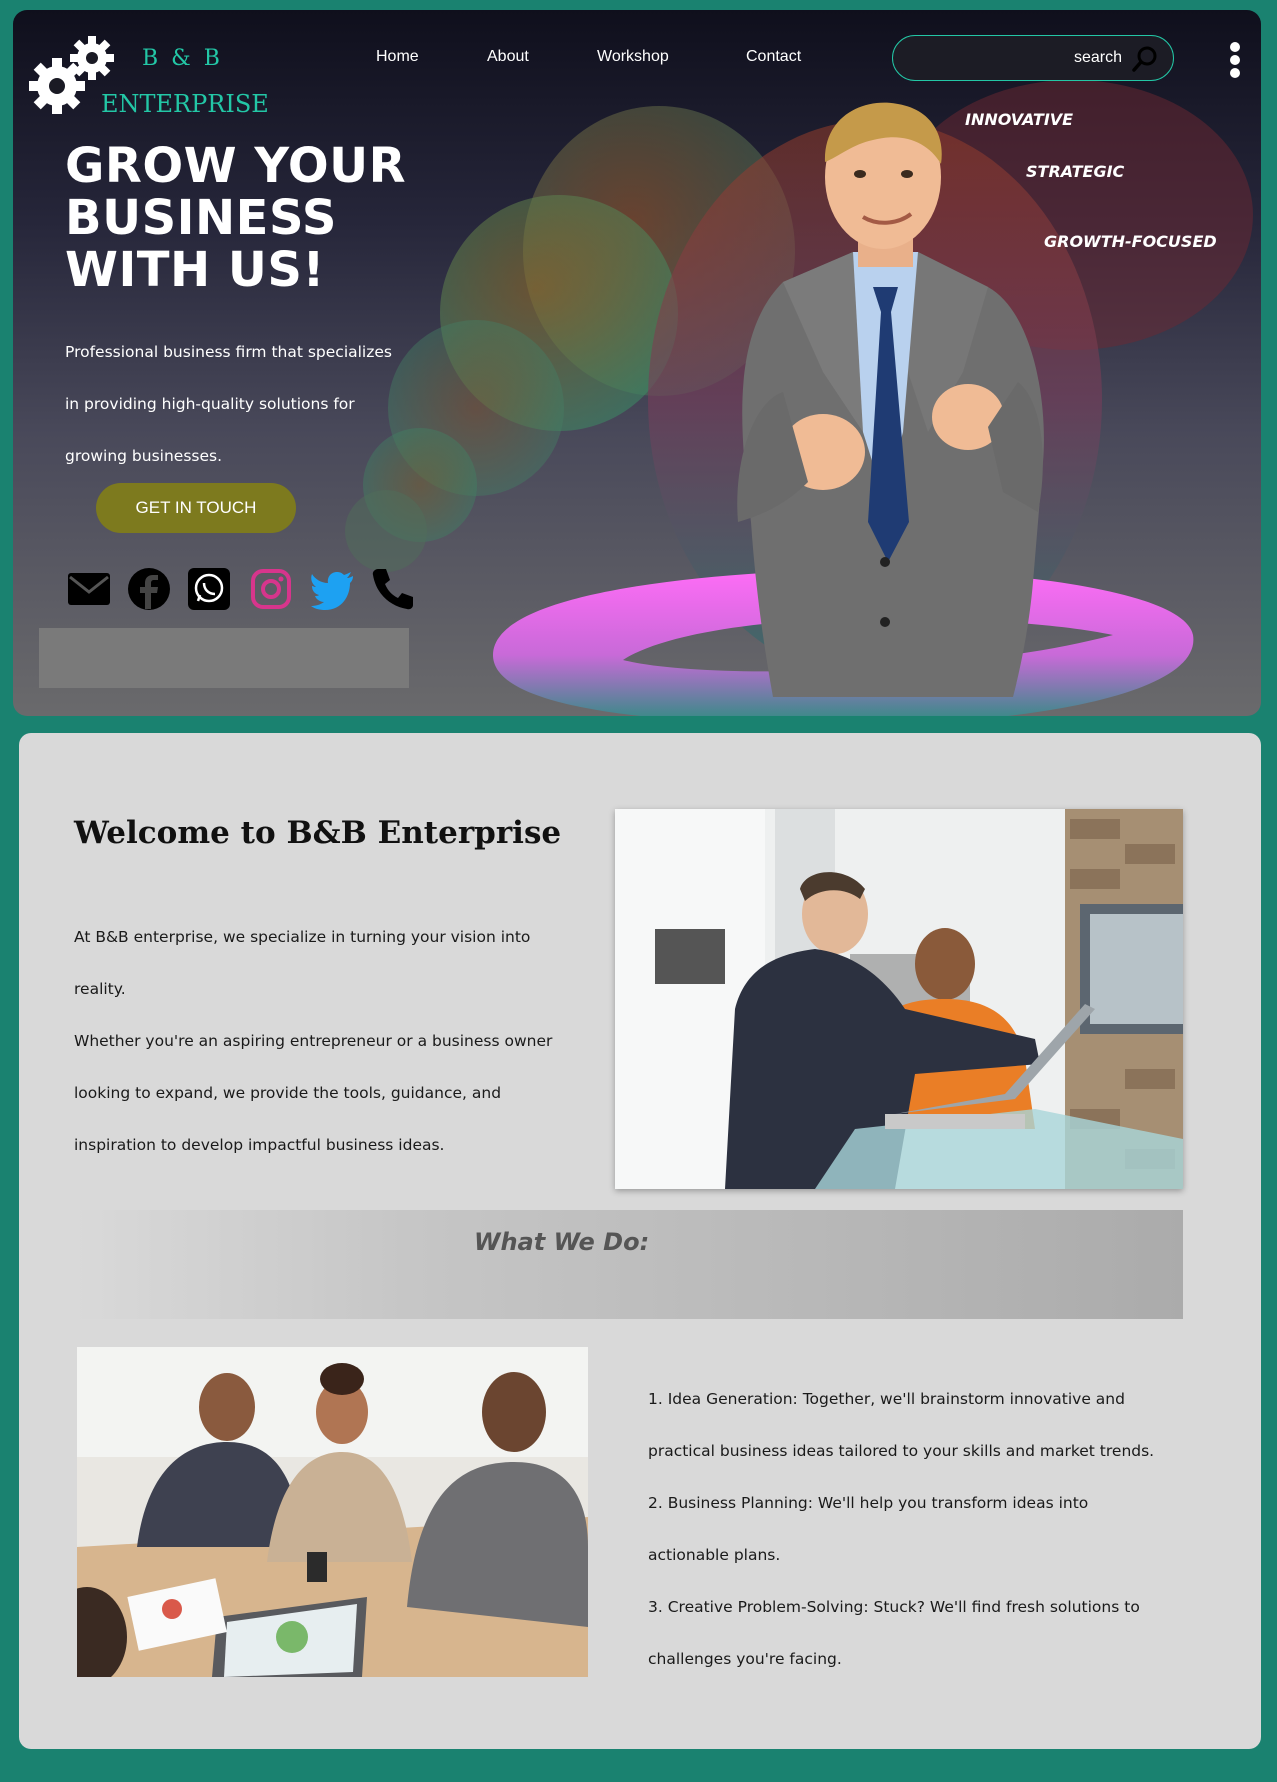  I want to click on decorative-bar, so click(224, 658).